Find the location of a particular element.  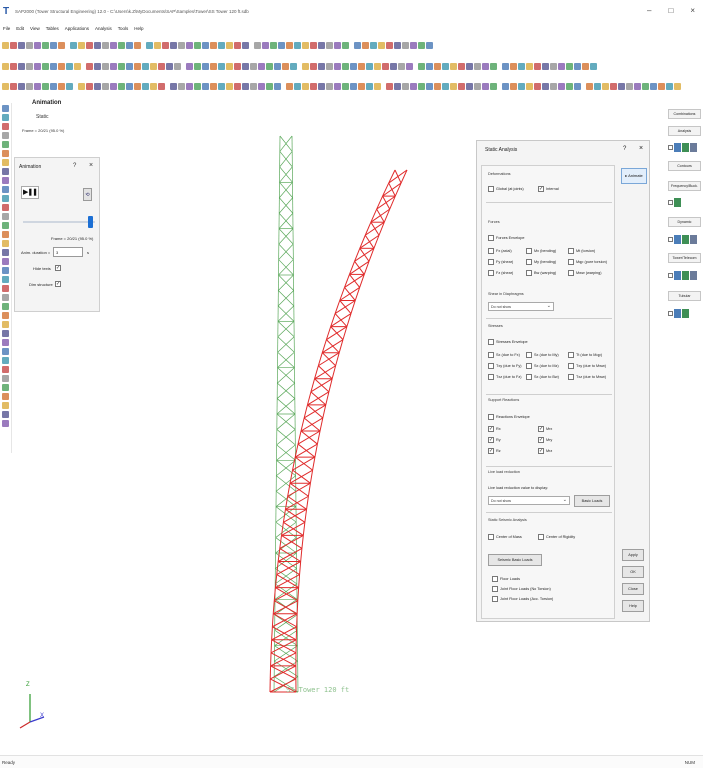

help-button: Help is located at coordinates (633, 606).